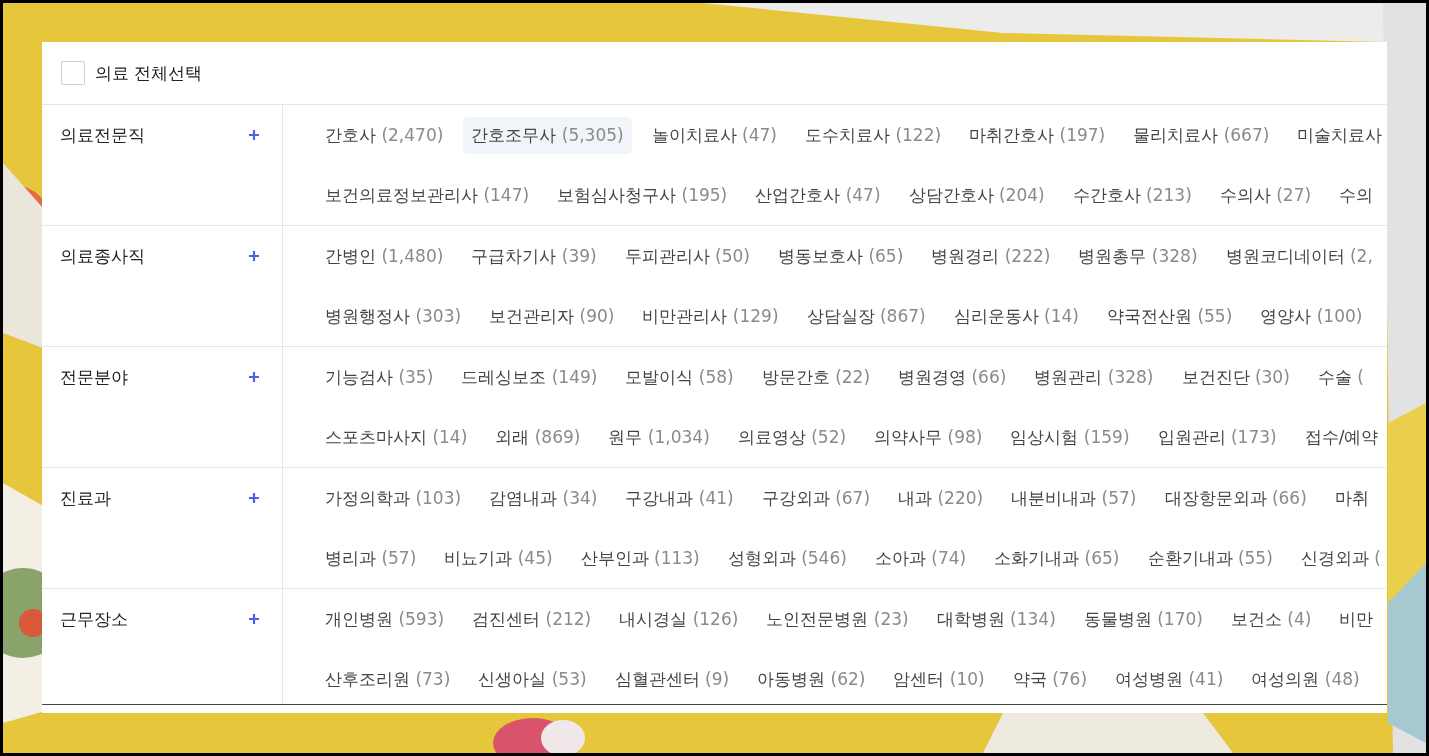 The width and height of the screenshot is (1429, 756). I want to click on job-tag: 암센터 (10), so click(939, 679).